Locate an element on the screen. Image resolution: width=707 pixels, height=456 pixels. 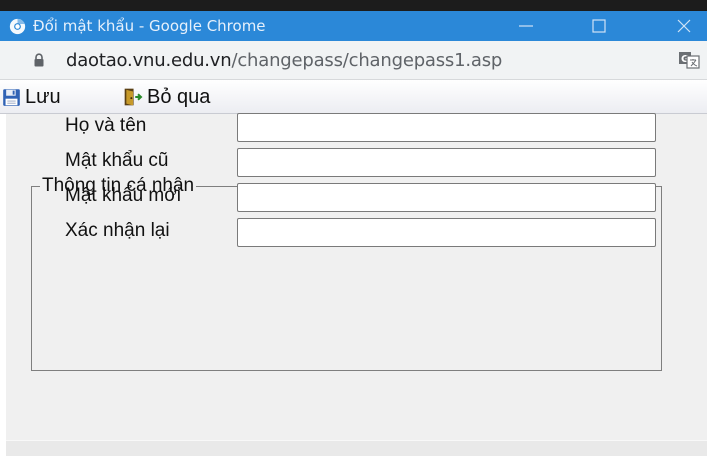
confirm-password-label: Xác nhận lại is located at coordinates (117, 230).